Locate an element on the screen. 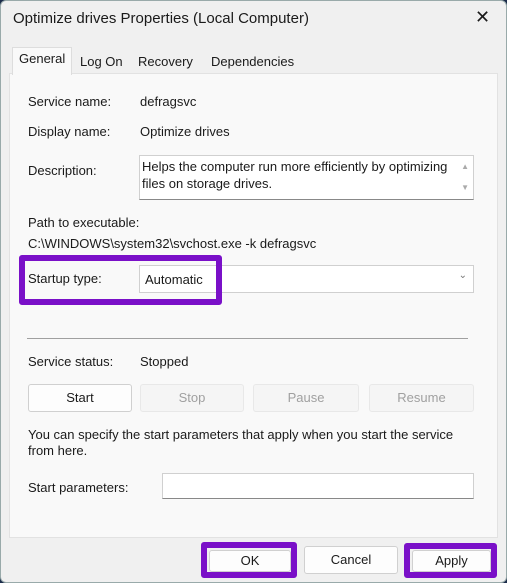 Image resolution: width=507 pixels, height=583 pixels. display-name-value: Optimize drives is located at coordinates (185, 131).